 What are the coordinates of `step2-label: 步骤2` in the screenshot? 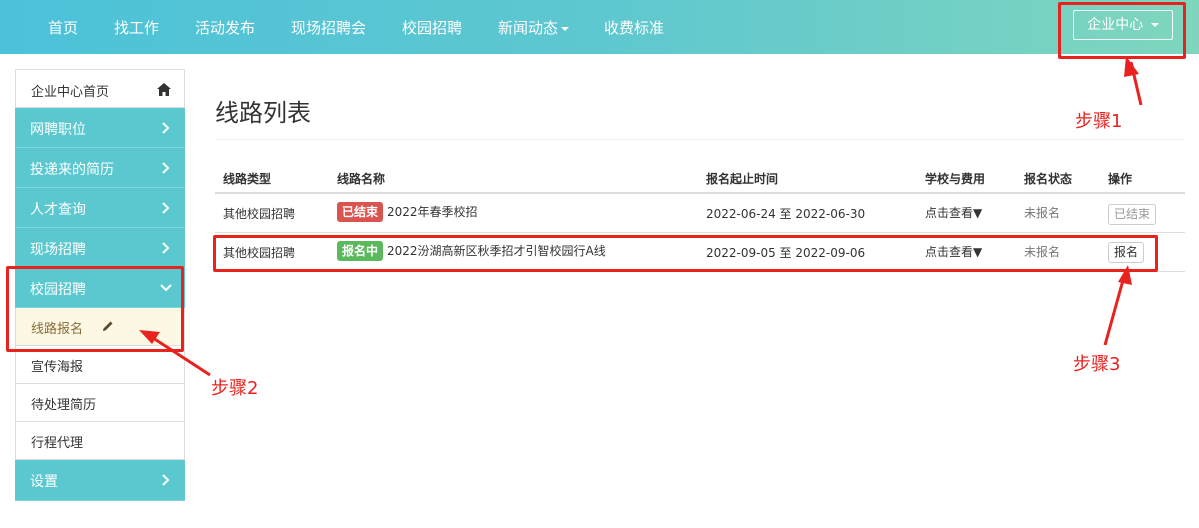 It's located at (235, 388).